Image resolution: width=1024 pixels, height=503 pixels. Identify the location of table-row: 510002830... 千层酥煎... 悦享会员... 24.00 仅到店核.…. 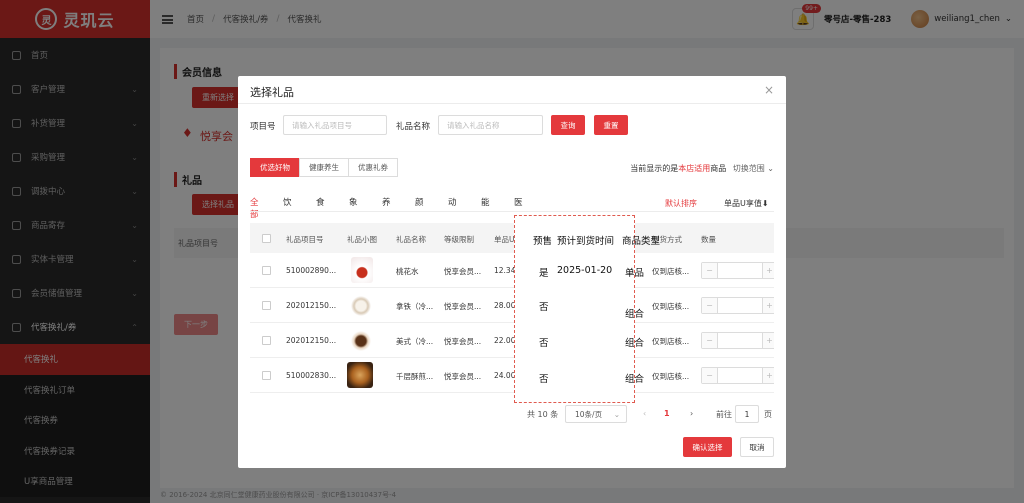
(512, 375).